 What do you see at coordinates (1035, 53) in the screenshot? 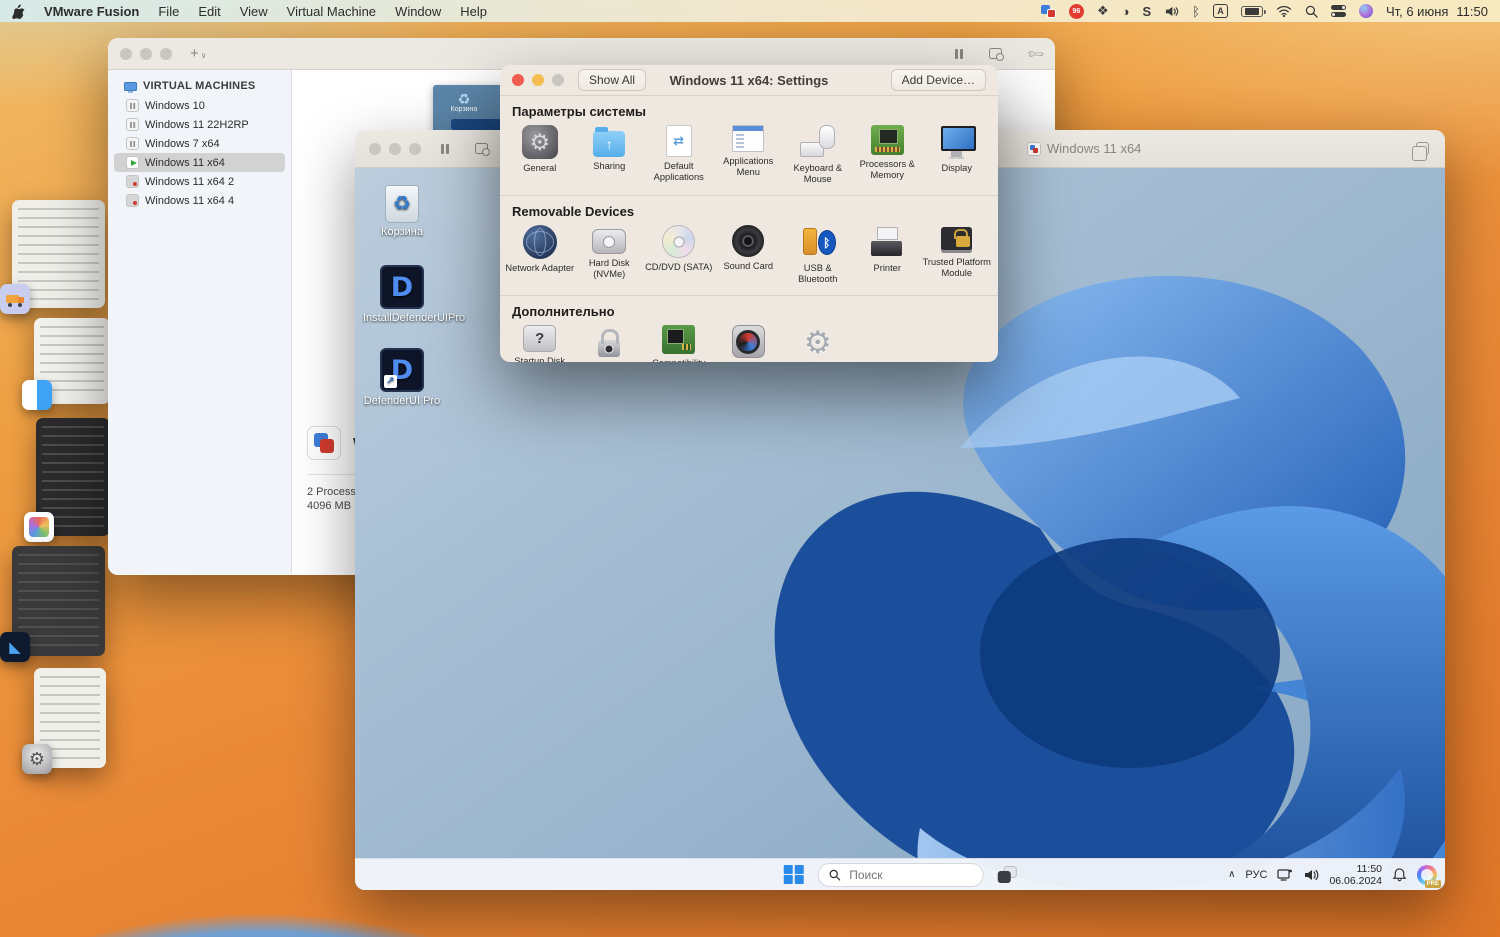
I see `settings-wrench-button: 🔧︎` at bounding box center [1035, 53].